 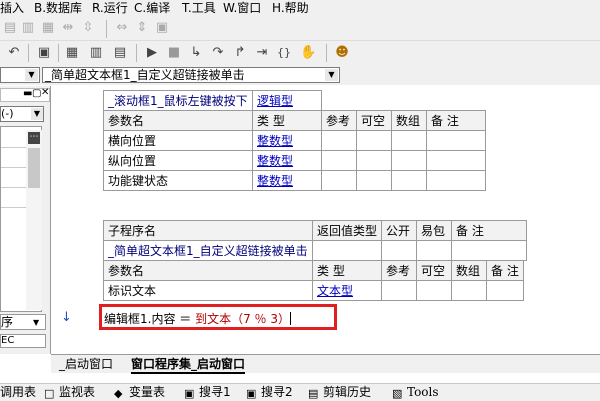 What do you see at coordinates (96, 53) in the screenshot?
I see `layout-2-icon: ▥` at bounding box center [96, 53].